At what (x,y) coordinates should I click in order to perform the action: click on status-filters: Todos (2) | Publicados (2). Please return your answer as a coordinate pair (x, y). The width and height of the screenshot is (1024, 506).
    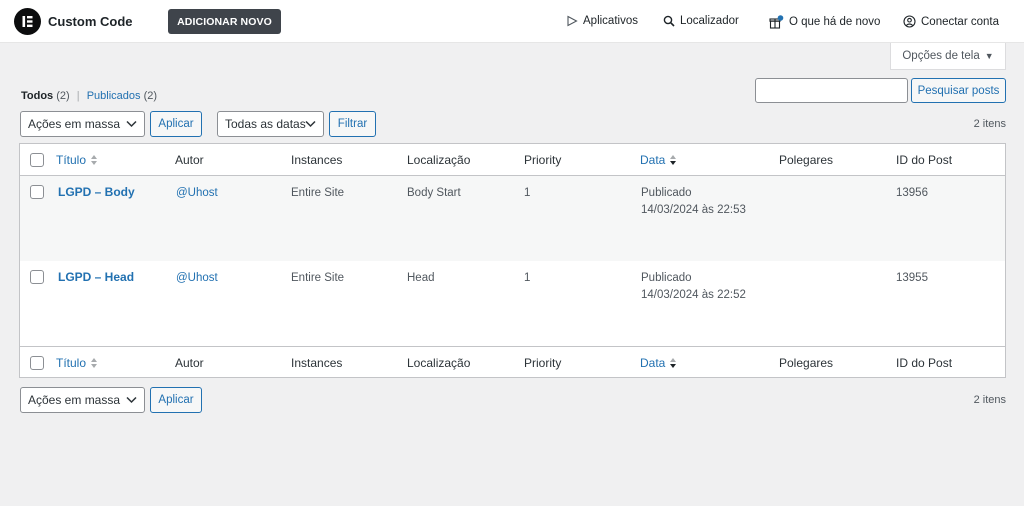
    Looking at the image, I should click on (89, 96).